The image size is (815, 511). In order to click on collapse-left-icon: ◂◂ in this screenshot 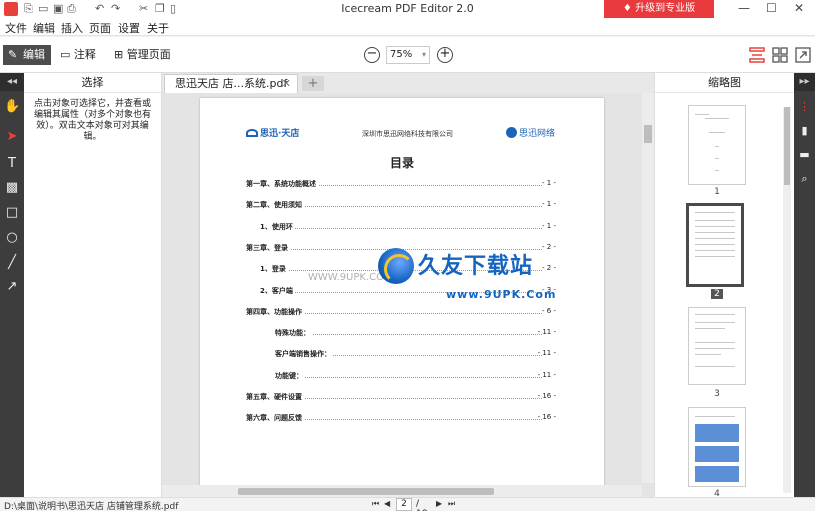, I will do `click(12, 82)`.